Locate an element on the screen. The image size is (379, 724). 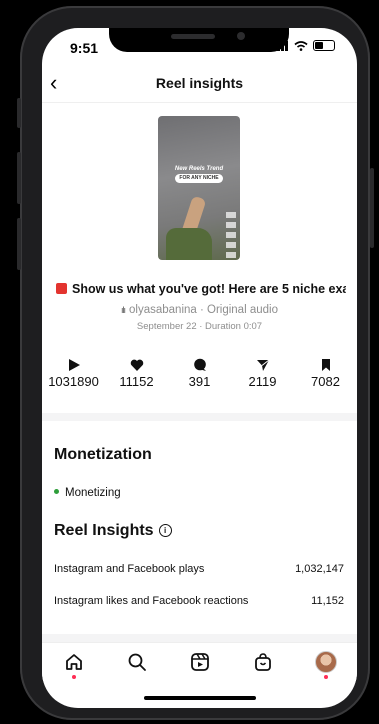
camera is located at coordinates (241, 36).